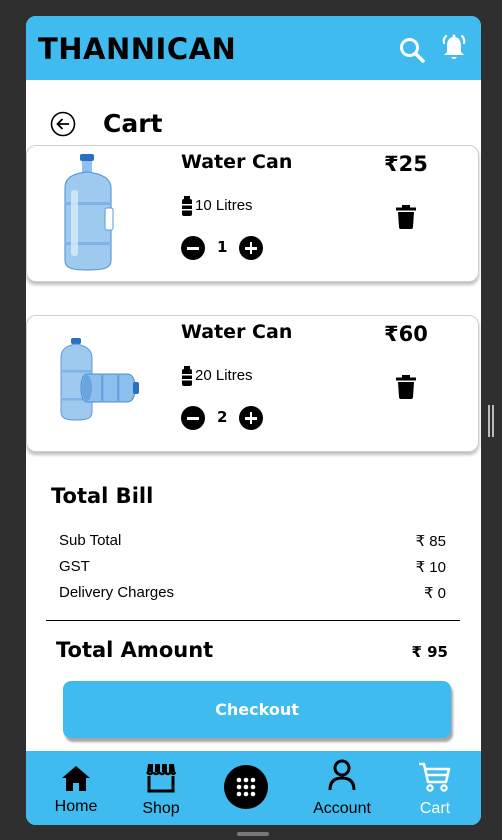 This screenshot has width=502, height=840. Describe the element at coordinates (222, 247) in the screenshot. I see `quantity-value: 1` at that location.